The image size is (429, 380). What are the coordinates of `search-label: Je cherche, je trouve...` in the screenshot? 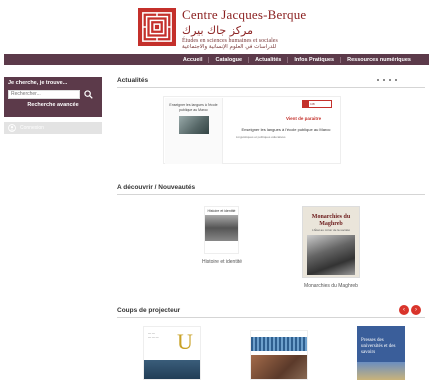 It's located at (38, 83).